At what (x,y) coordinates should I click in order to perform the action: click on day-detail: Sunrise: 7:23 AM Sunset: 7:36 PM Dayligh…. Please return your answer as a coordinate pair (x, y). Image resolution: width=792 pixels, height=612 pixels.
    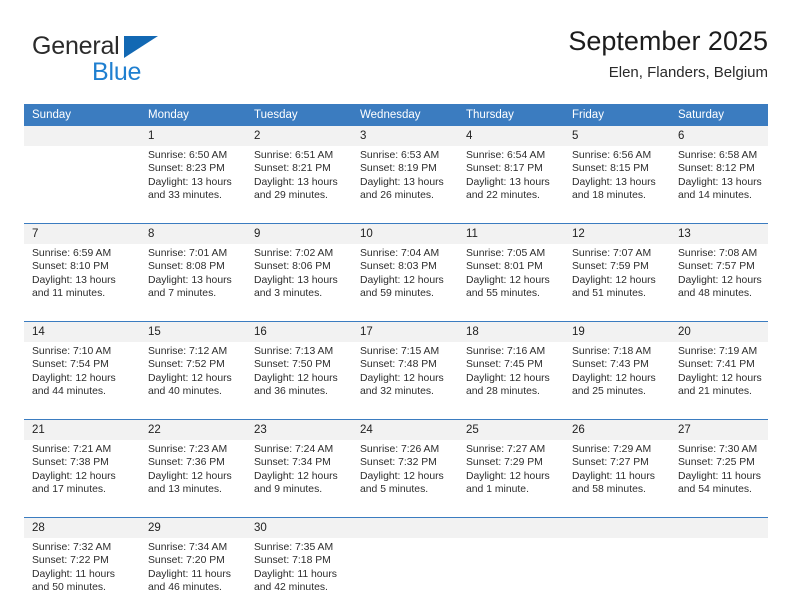
    Looking at the image, I should click on (193, 475).